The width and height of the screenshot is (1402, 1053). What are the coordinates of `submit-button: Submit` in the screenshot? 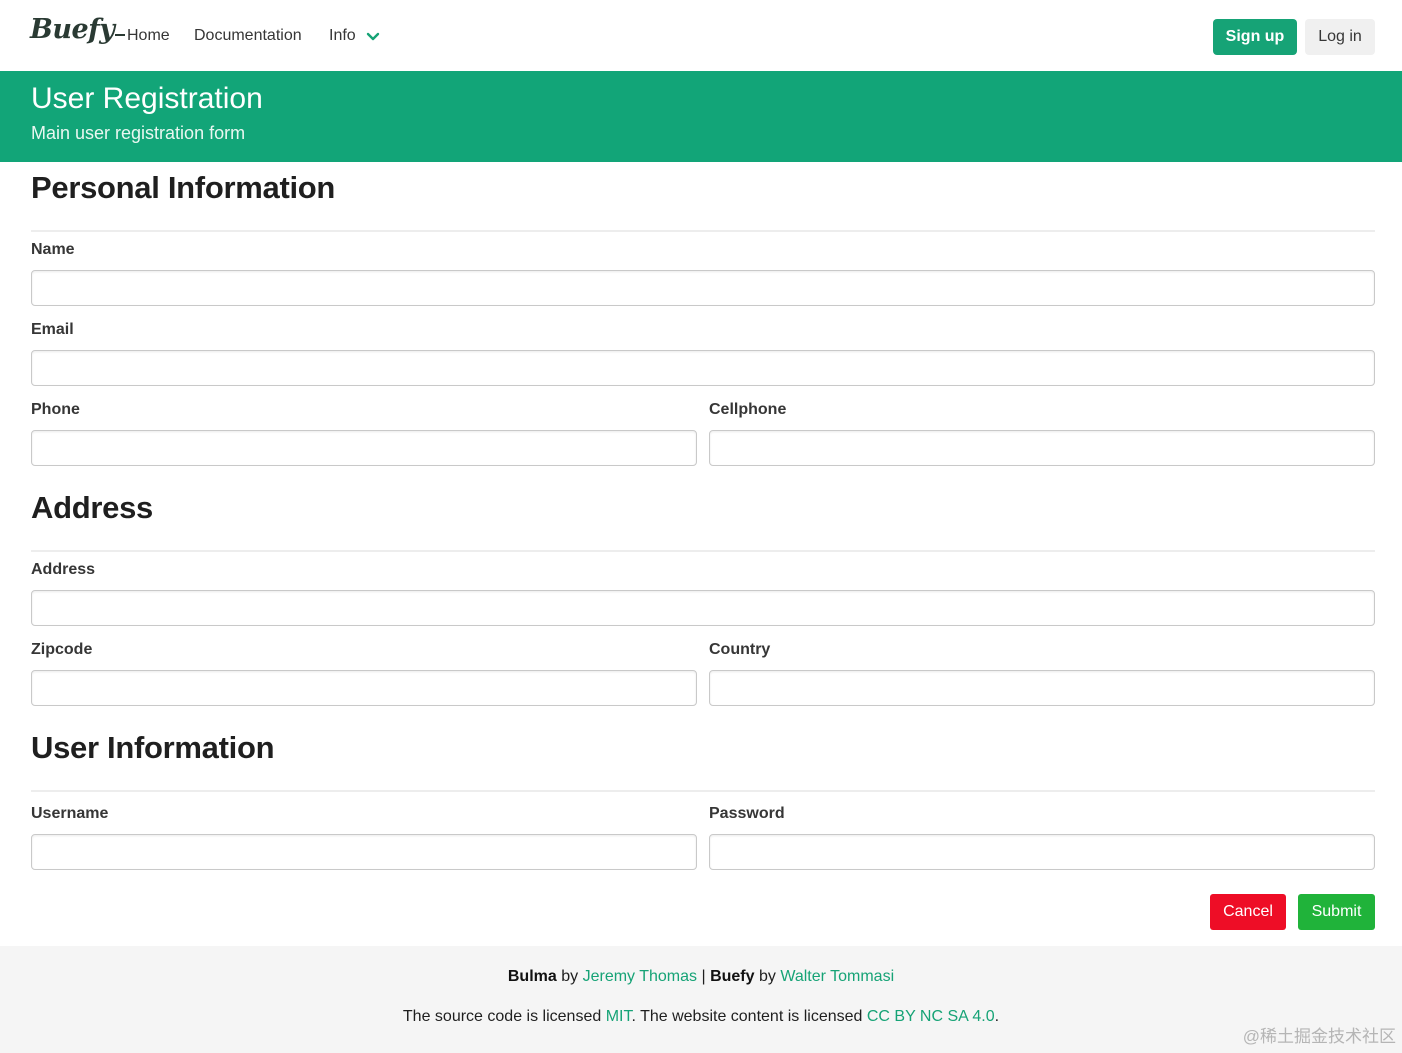 It's located at (1336, 912).